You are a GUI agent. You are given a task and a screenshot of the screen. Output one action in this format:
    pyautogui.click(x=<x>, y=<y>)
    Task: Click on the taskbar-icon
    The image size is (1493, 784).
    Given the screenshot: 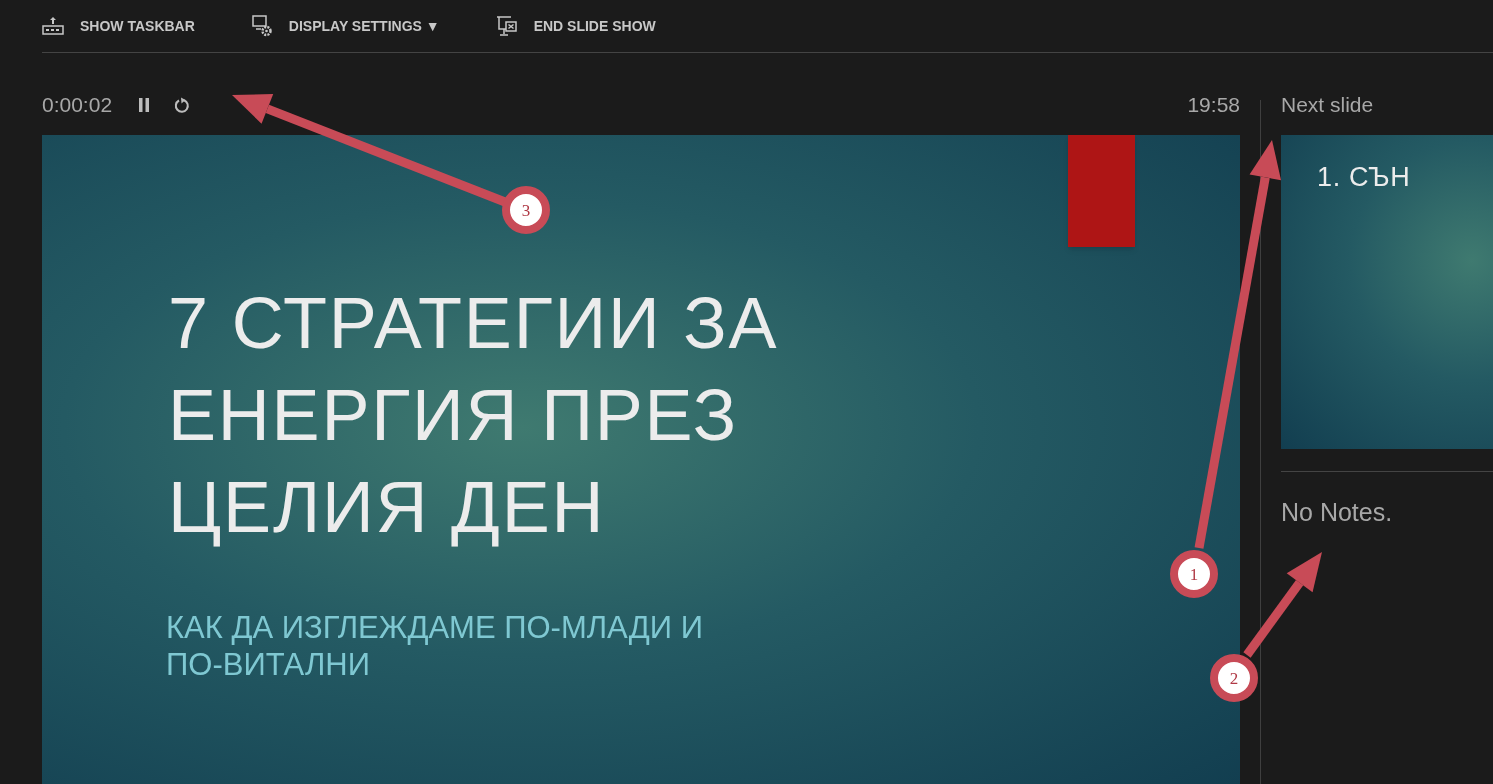 What is the action you would take?
    pyautogui.click(x=53, y=26)
    